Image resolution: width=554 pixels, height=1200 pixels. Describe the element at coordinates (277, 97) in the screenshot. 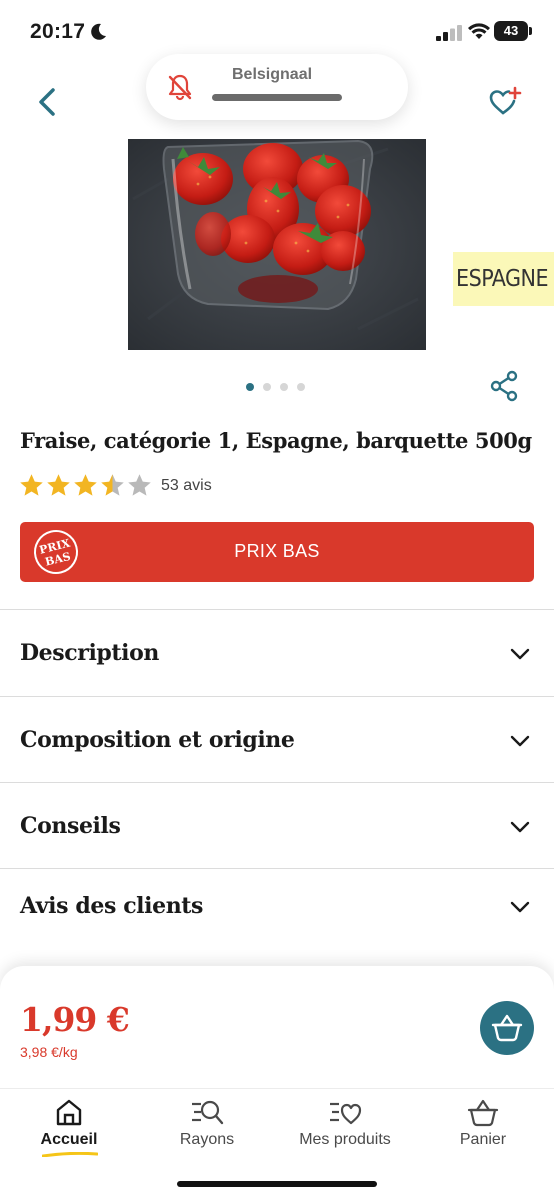

I see `notification-progress-bar` at that location.